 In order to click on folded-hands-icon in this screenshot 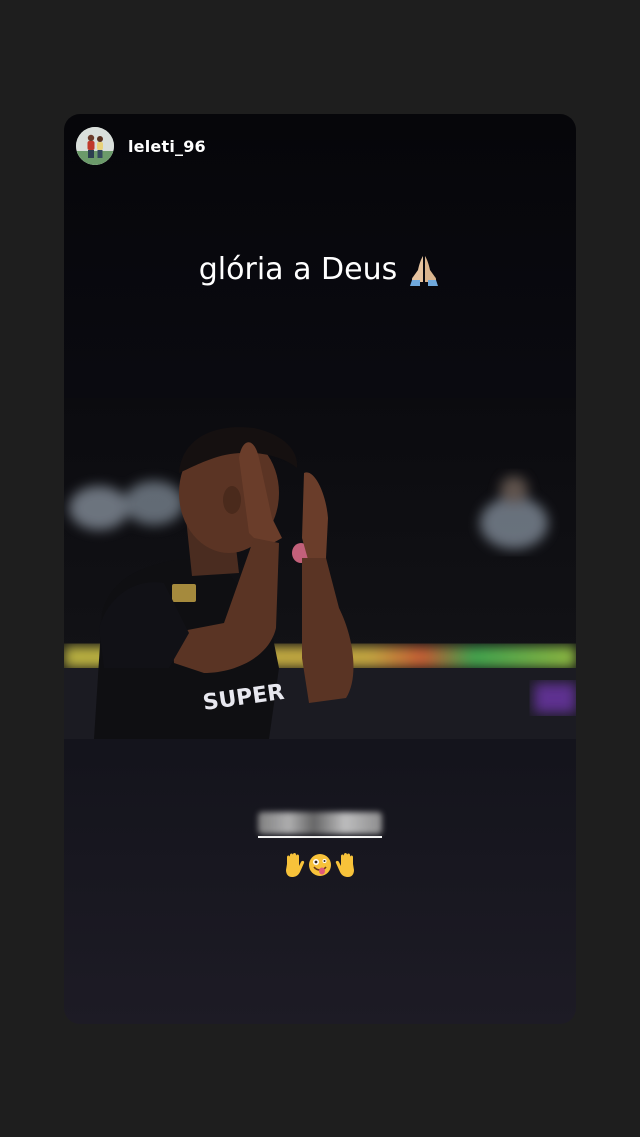, I will do `click(424, 270)`.